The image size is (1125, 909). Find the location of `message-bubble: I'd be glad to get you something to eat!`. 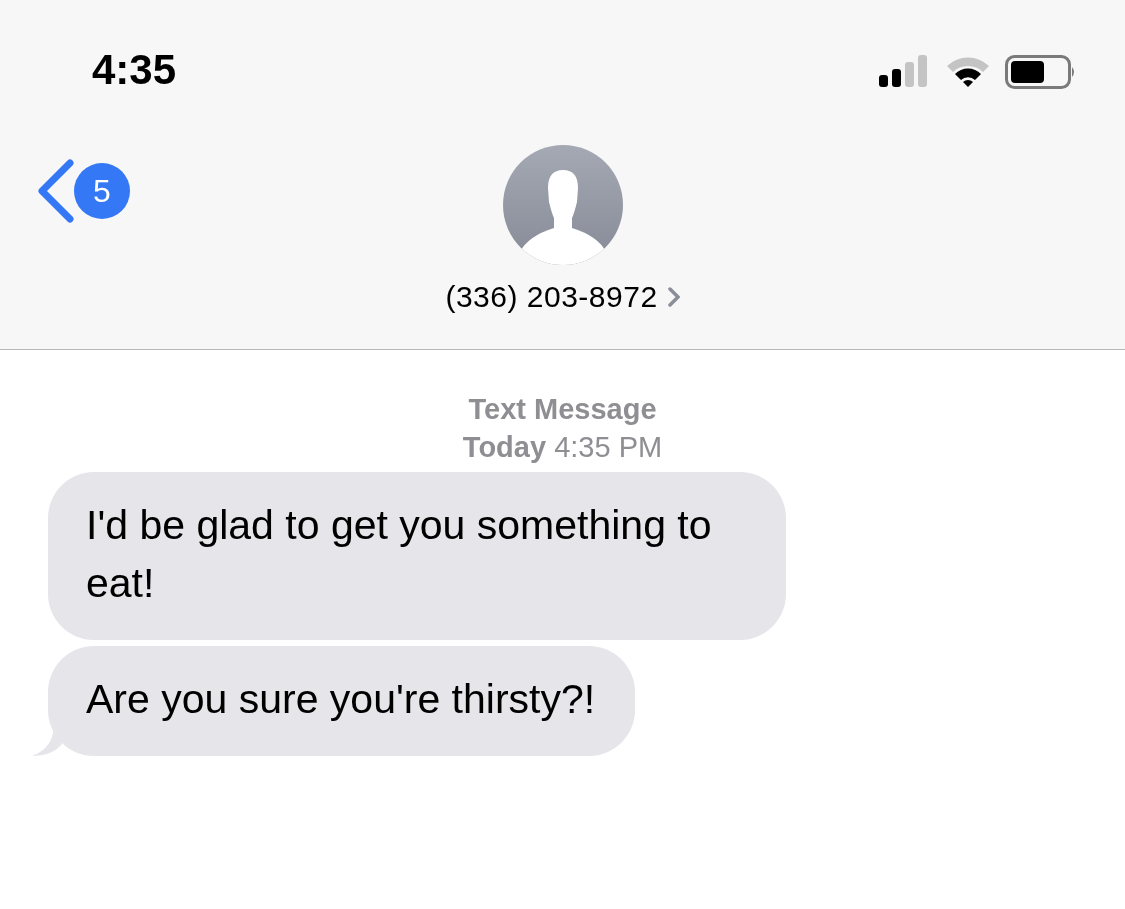

message-bubble: I'd be glad to get you something to eat! is located at coordinates (417, 556).